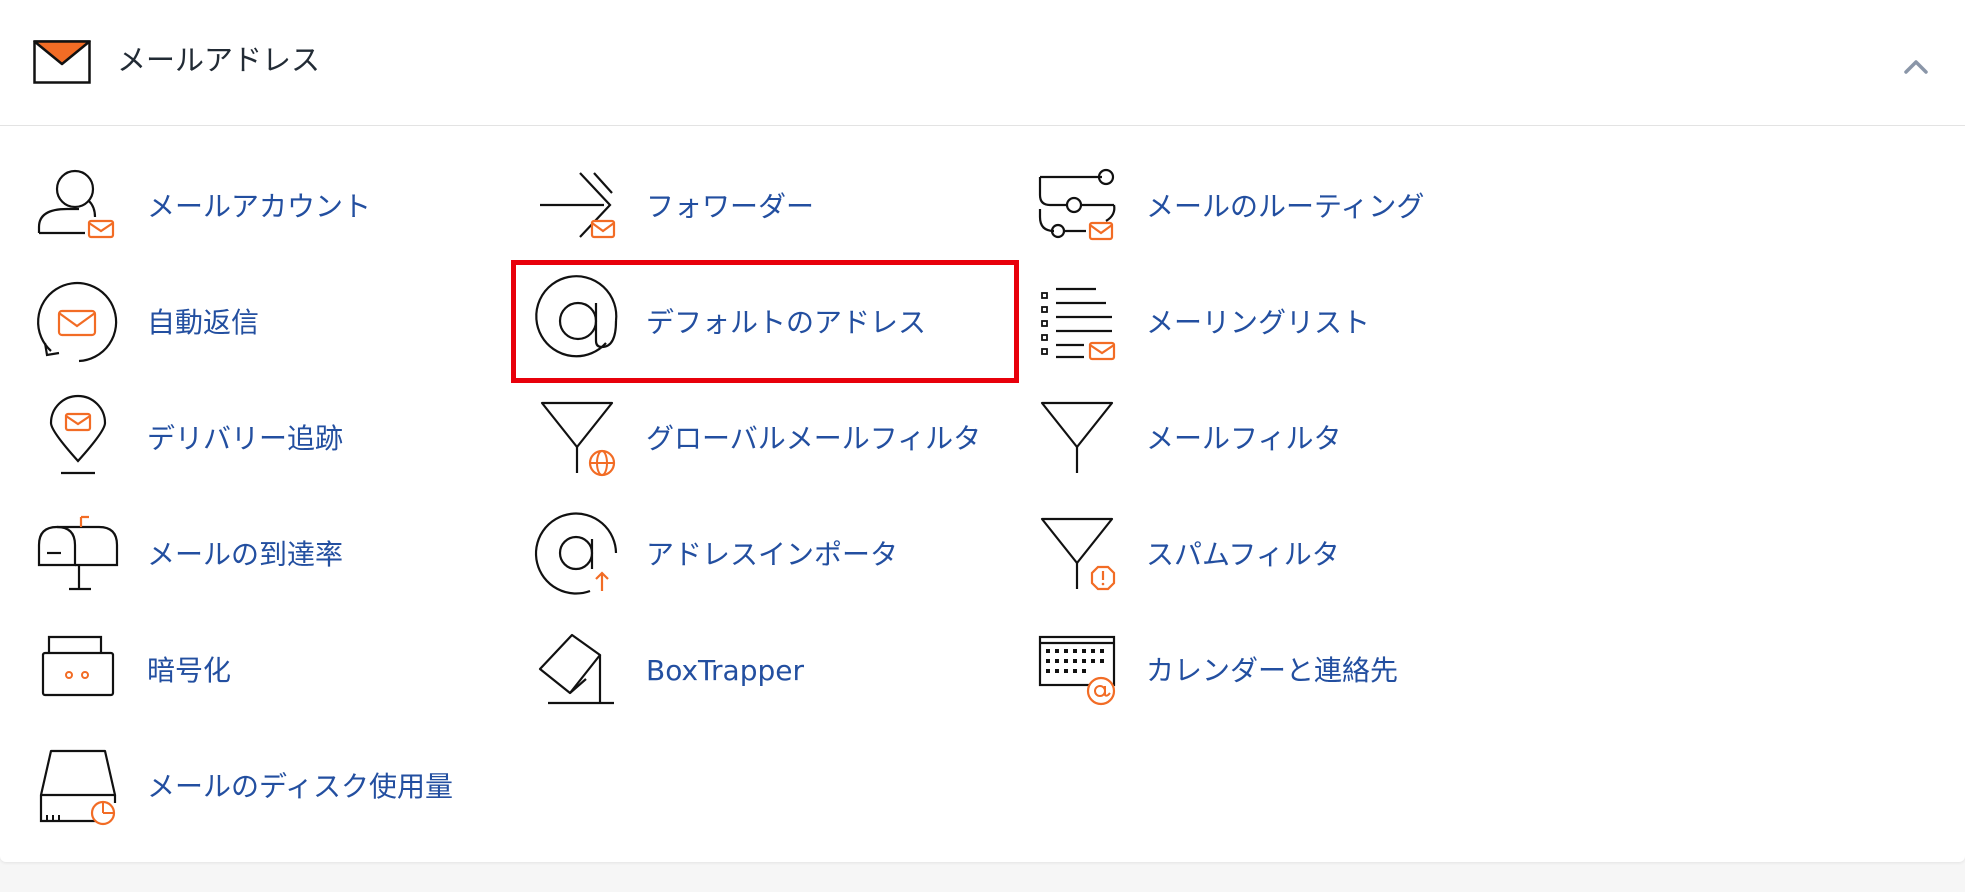 This screenshot has width=1965, height=892. Describe the element at coordinates (82, 326) in the screenshot. I see `autoresponders-icon` at that location.